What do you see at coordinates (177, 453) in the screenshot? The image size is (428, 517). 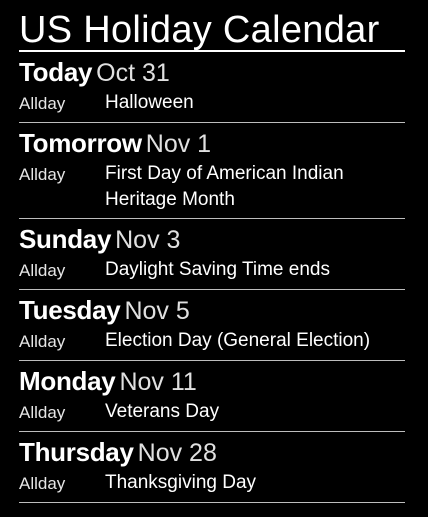 I see `day-date: Nov 28` at bounding box center [177, 453].